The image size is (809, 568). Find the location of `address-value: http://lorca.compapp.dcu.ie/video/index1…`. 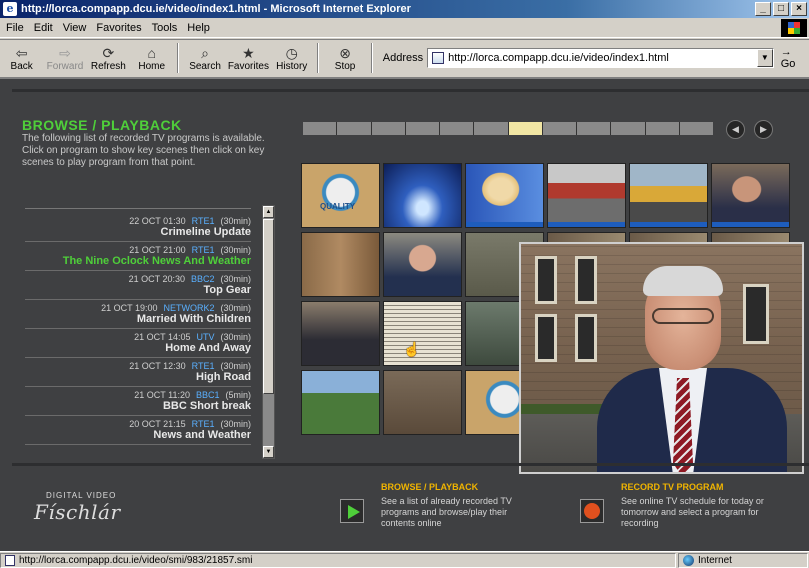

address-value: http://lorca.compapp.dcu.ie/video/index1… is located at coordinates (558, 58).